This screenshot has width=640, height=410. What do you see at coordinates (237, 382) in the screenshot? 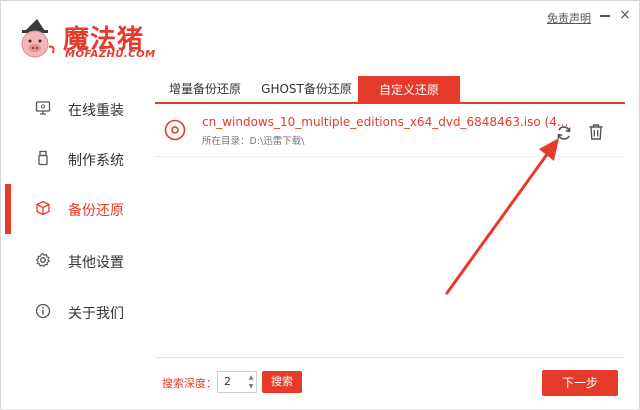
I see `search-depth-stepper: 2 ▲ ▼` at bounding box center [237, 382].